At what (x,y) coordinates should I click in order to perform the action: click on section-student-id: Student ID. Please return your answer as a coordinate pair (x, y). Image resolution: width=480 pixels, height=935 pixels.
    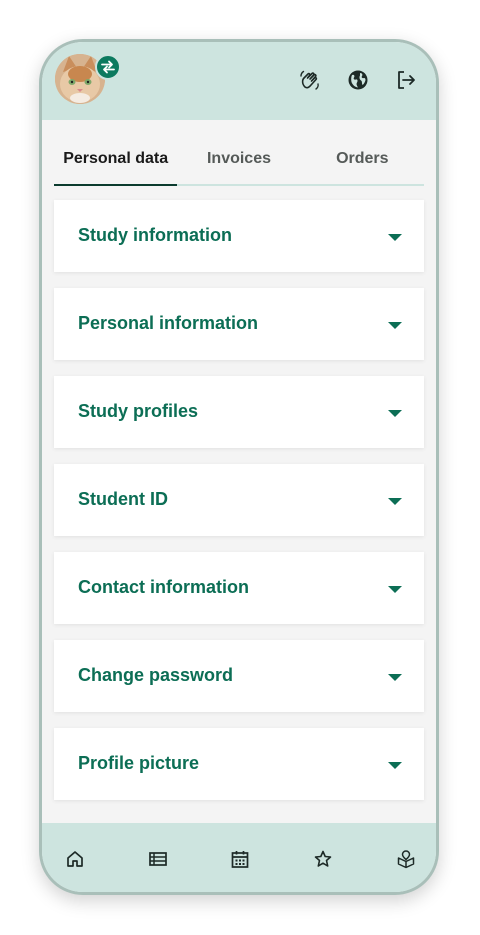
    Looking at the image, I should click on (239, 500).